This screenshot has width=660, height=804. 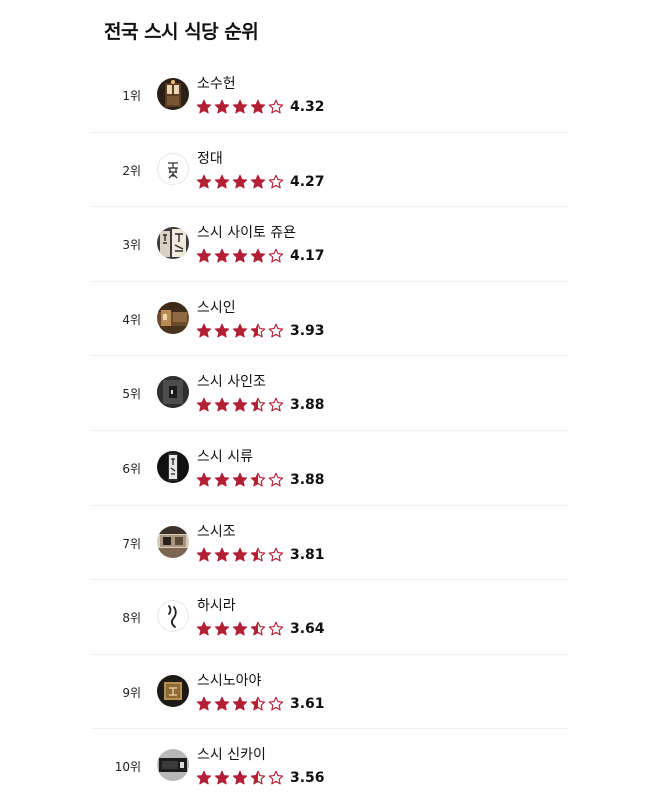 I want to click on rating: 4.27, so click(x=260, y=182).